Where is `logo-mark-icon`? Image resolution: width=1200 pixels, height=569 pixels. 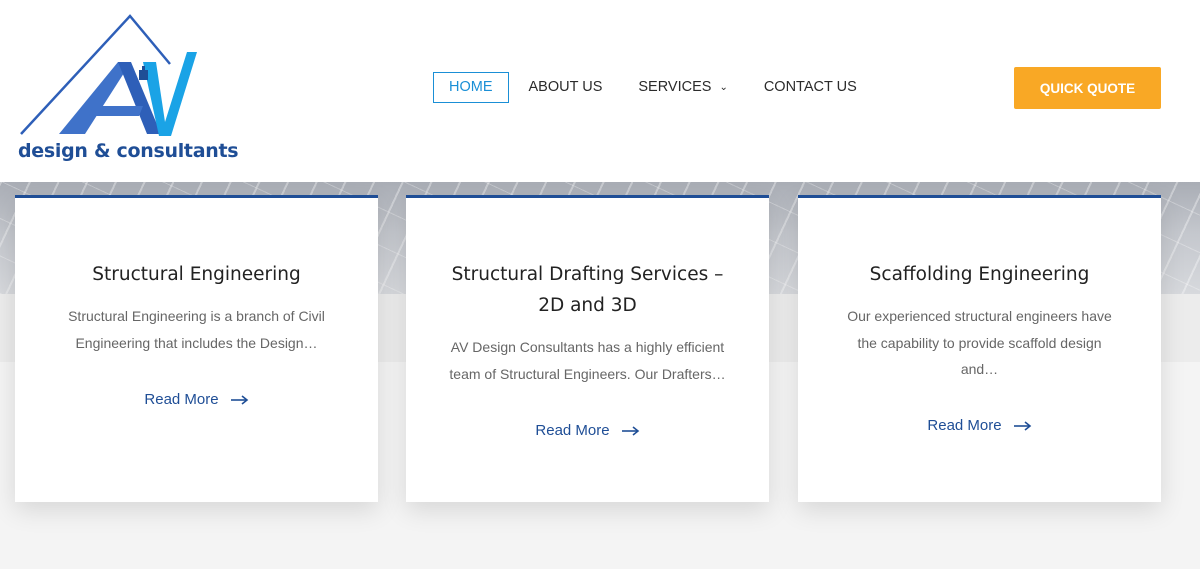 logo-mark-icon is located at coordinates (108, 75).